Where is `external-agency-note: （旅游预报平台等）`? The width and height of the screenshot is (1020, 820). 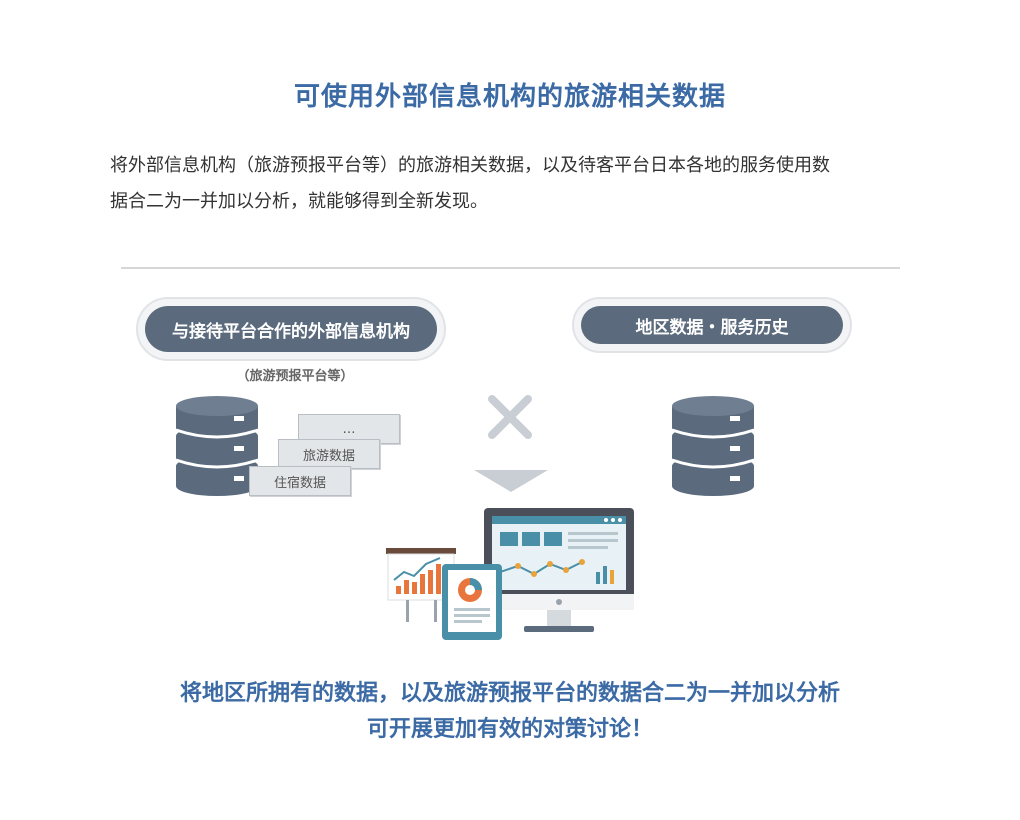
external-agency-note: （旅游预报平台等） is located at coordinates (295, 376).